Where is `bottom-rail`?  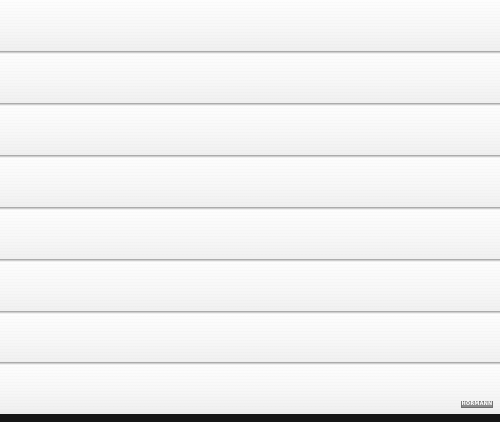
bottom-rail is located at coordinates (250, 418).